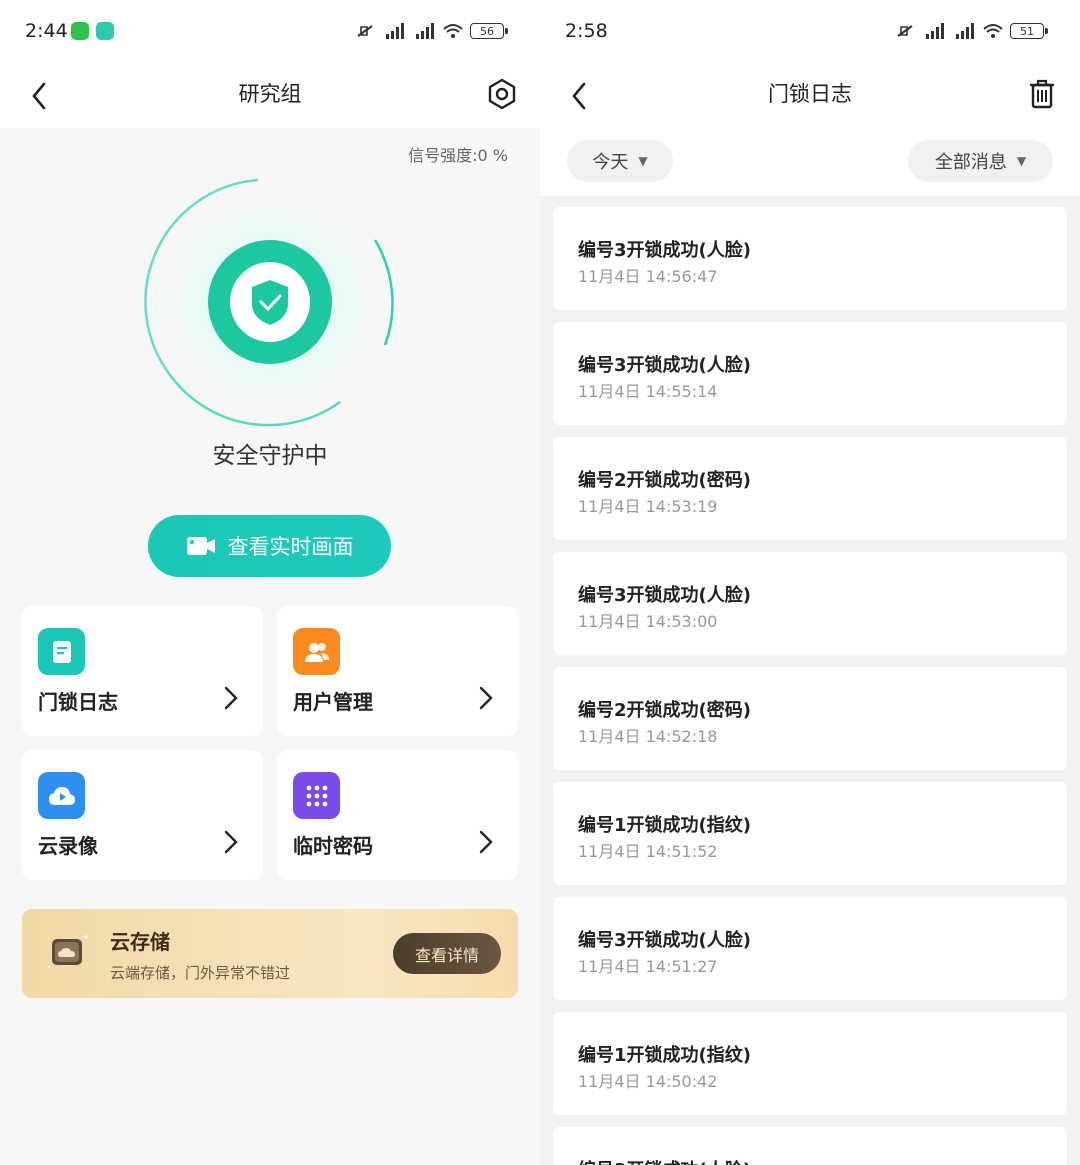 Image resolution: width=1080 pixels, height=1165 pixels. Describe the element at coordinates (447, 953) in the screenshot. I see `view-details-button: 查看详情` at that location.